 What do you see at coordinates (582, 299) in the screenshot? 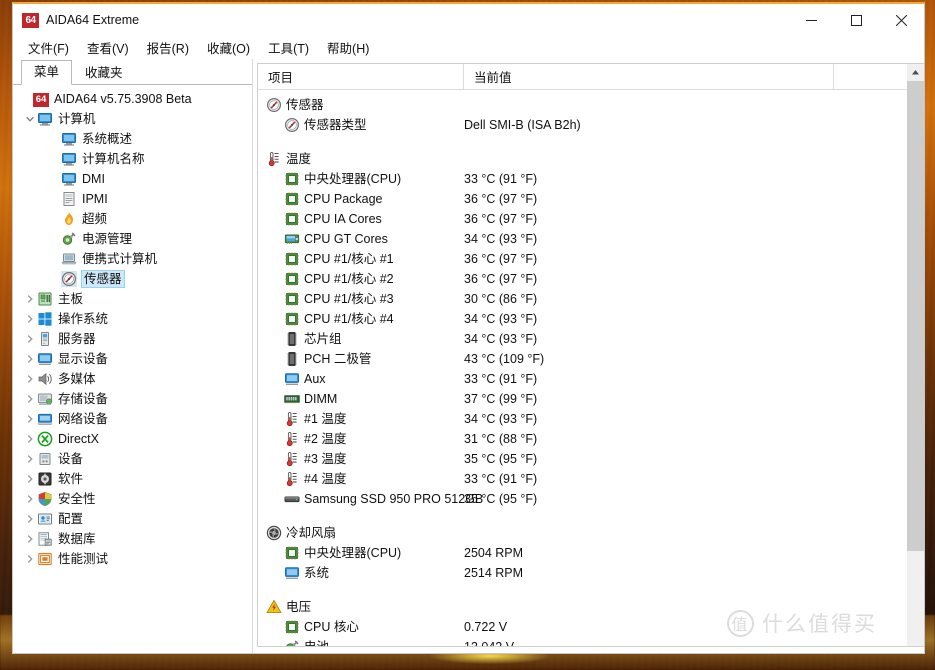
I see `sensor-row: CPU #1/核心 #3 30 °C (86 °F)` at bounding box center [582, 299].